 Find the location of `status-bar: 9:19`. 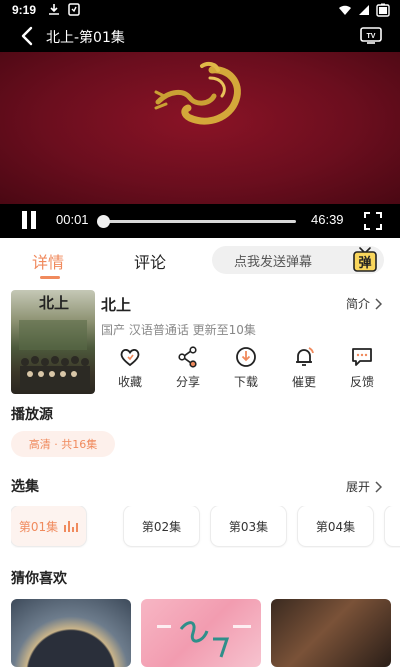

status-bar: 9:19 is located at coordinates (200, 10).